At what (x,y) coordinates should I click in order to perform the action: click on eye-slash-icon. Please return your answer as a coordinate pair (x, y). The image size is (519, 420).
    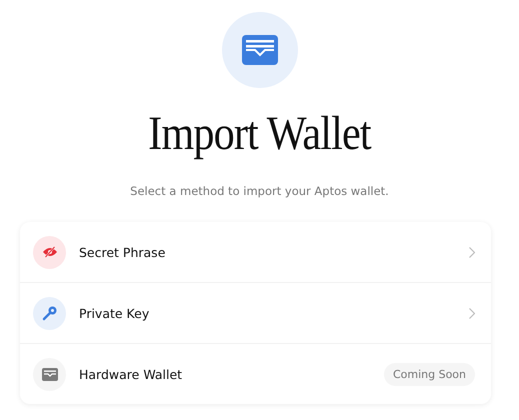
    Looking at the image, I should click on (50, 252).